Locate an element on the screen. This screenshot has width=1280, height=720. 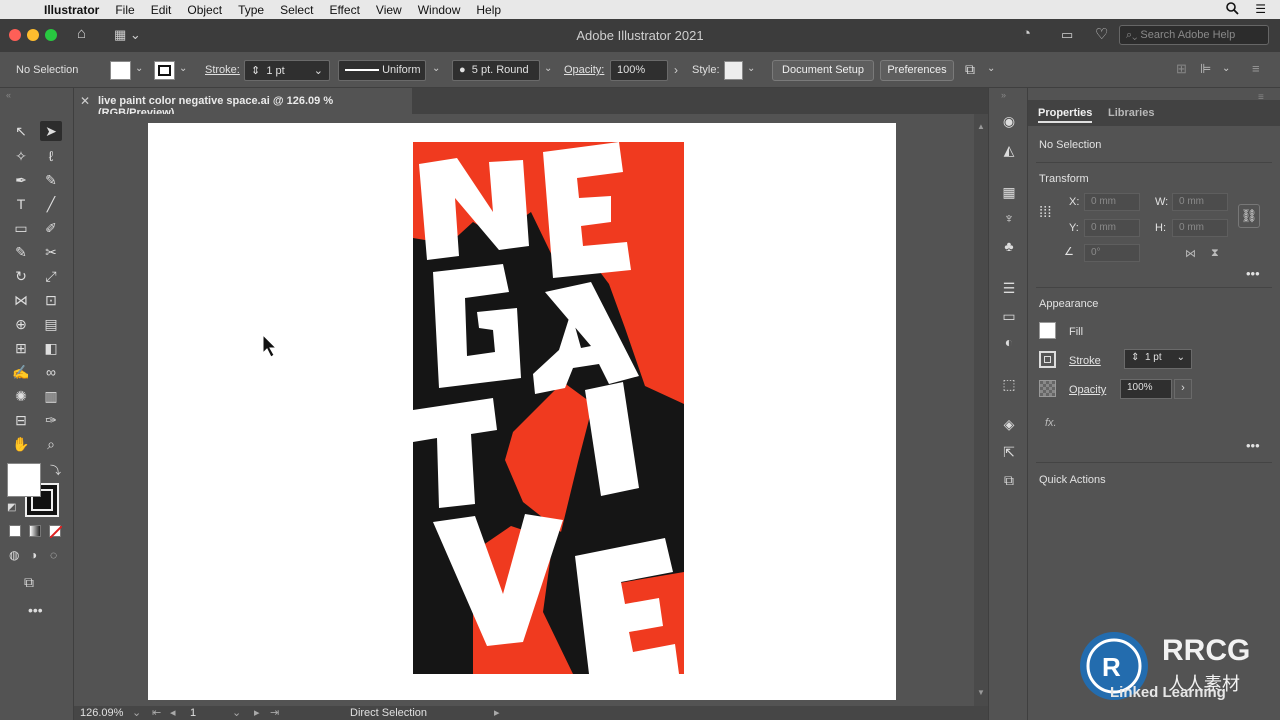
swap-fill-stroke-icon: ⤵ is located at coordinates (55, 470).